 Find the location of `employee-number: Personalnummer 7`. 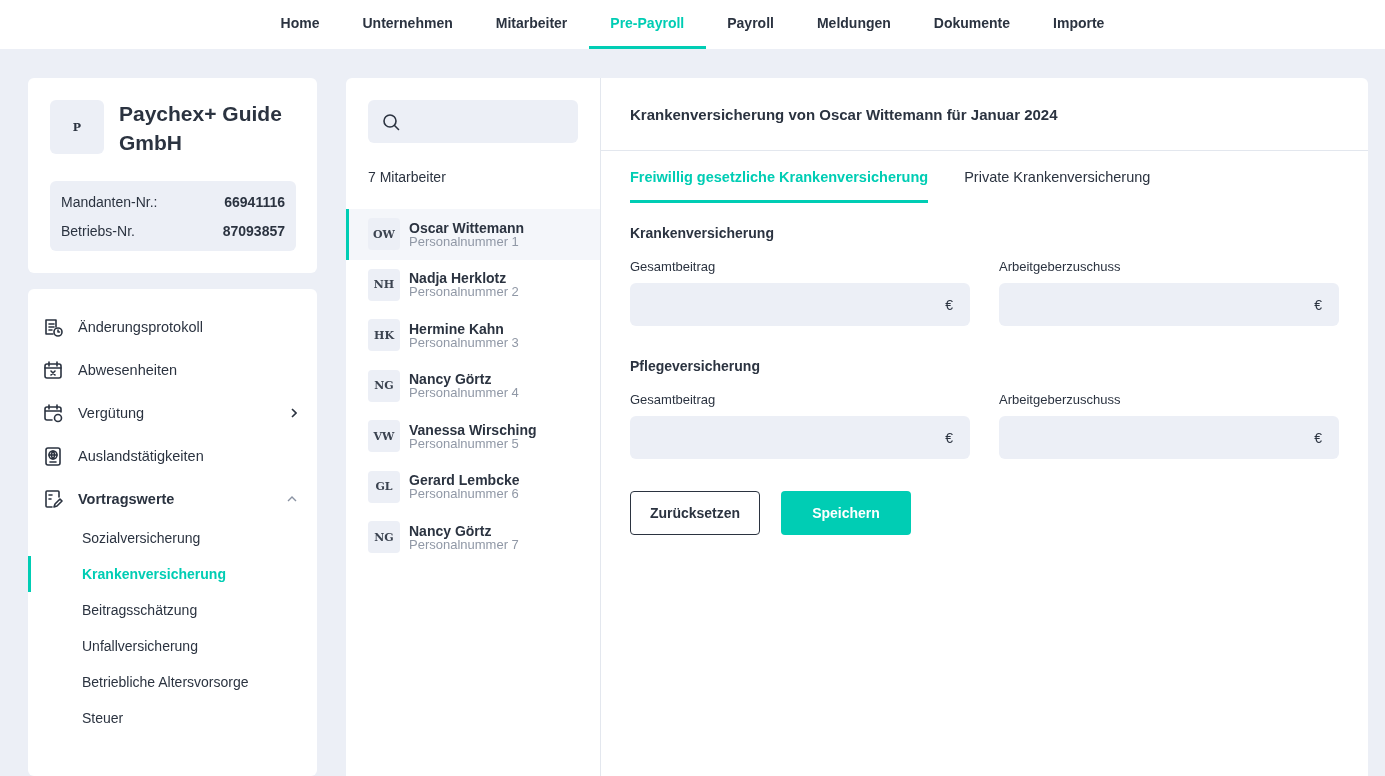

employee-number: Personalnummer 7 is located at coordinates (464, 544).